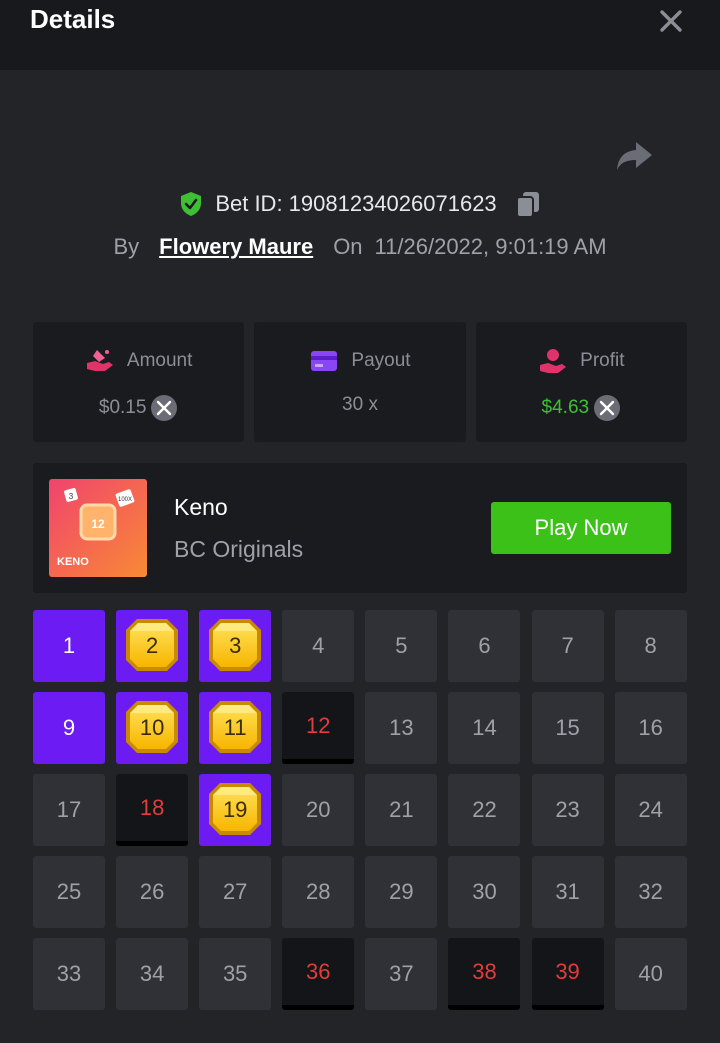 Image resolution: width=720 pixels, height=1043 pixels. Describe the element at coordinates (484, 971) in the screenshot. I see `keno-cell-number: 38` at that location.